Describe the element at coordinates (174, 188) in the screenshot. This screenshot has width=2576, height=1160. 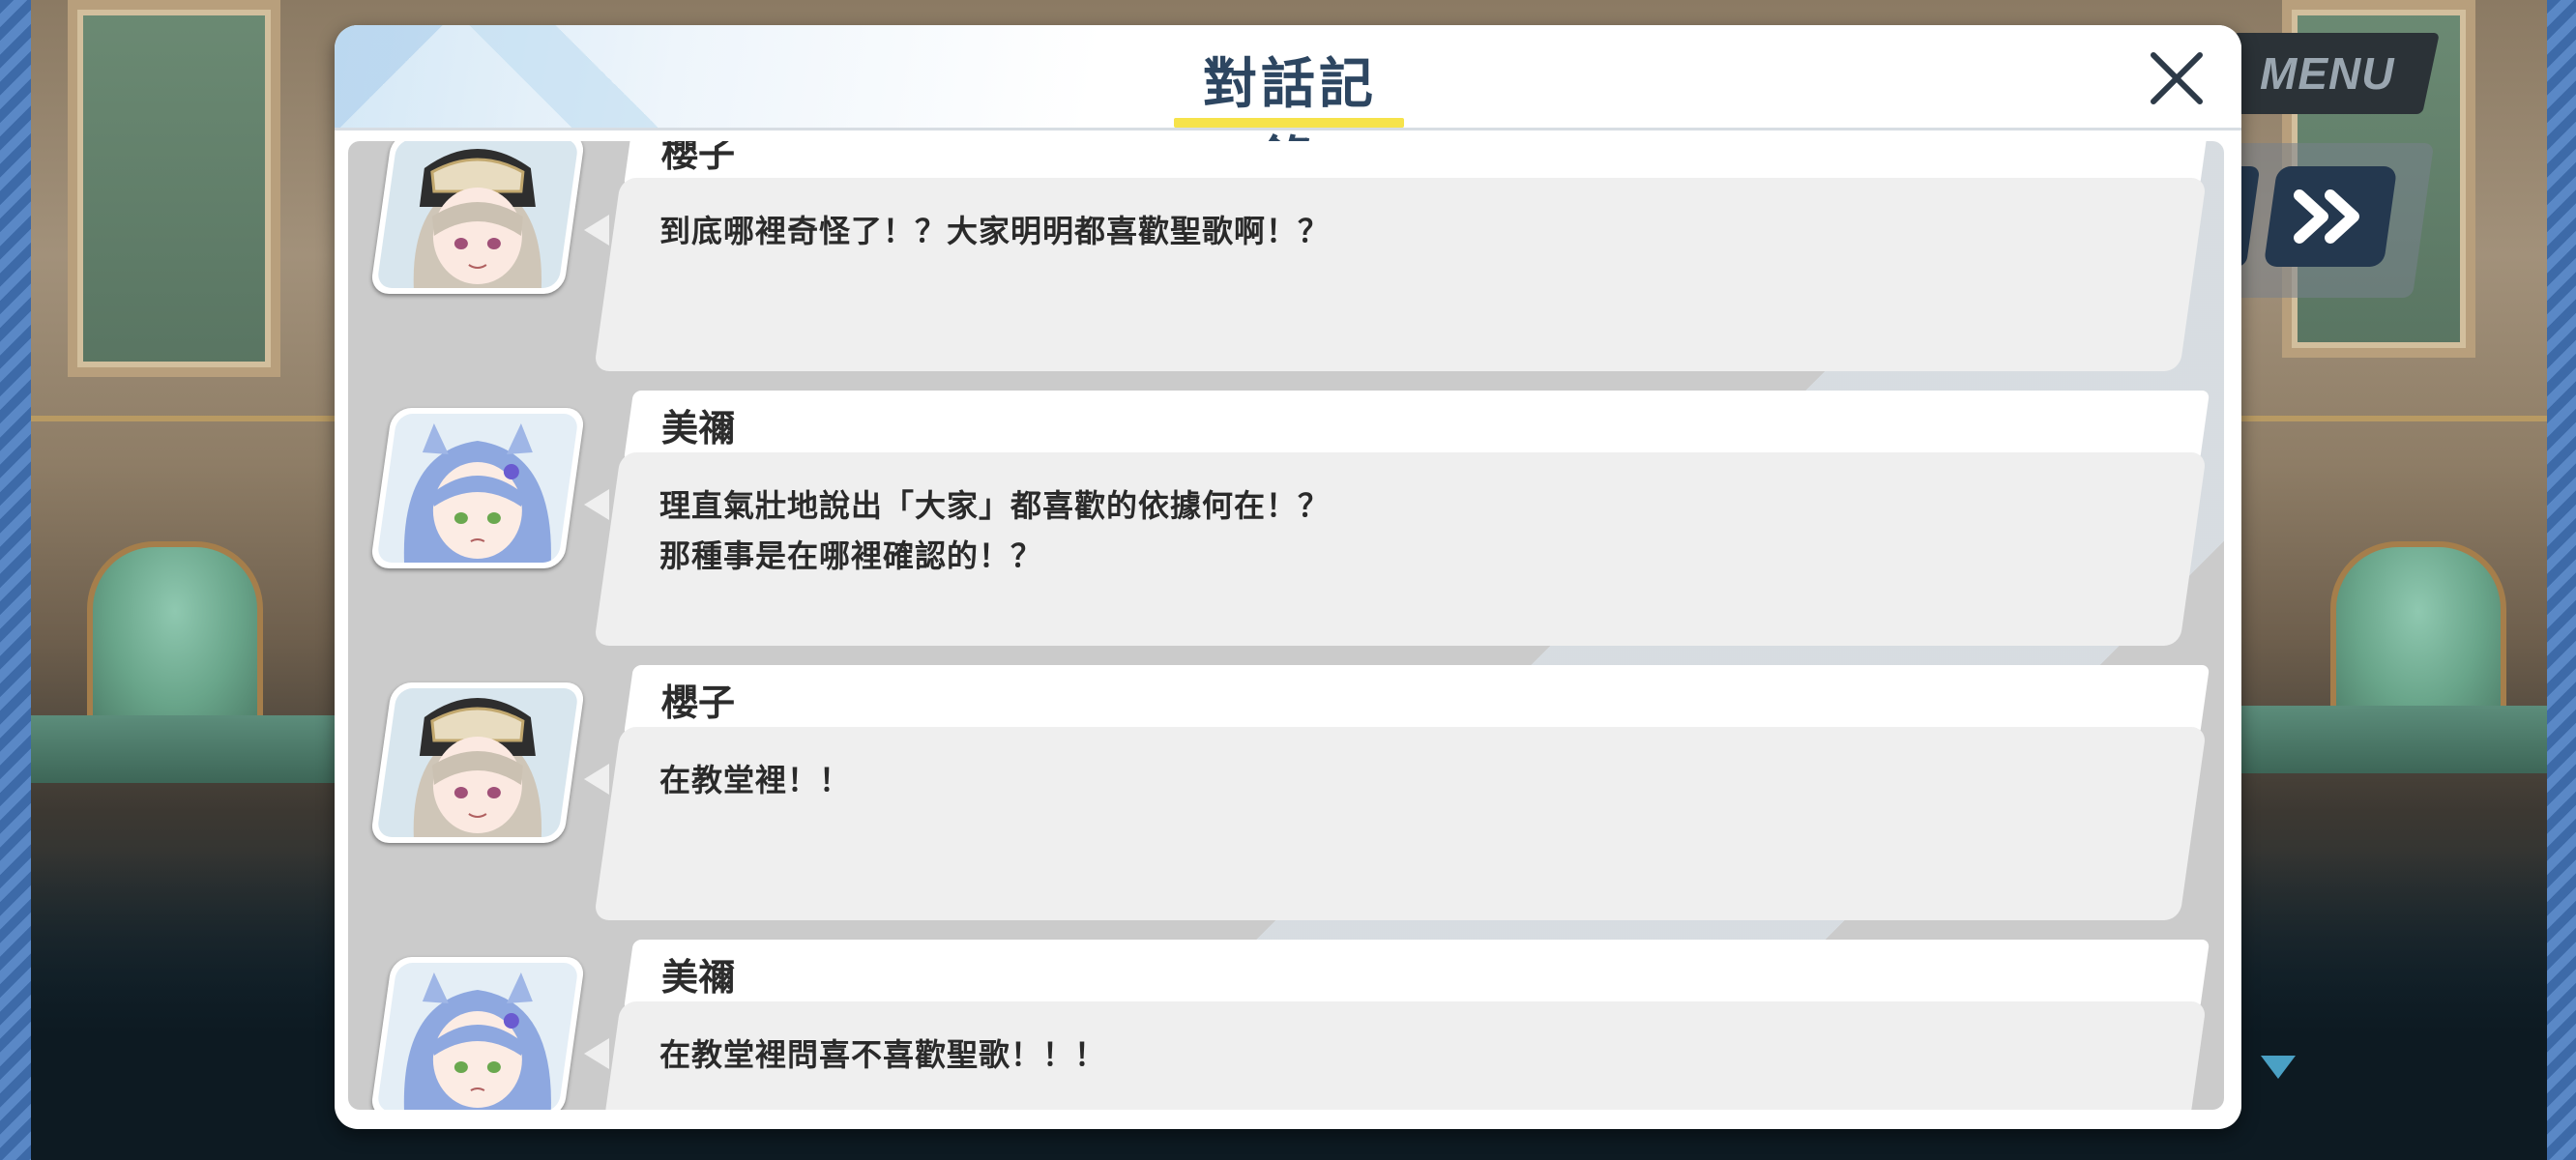
I see `wall-panel-left` at that location.